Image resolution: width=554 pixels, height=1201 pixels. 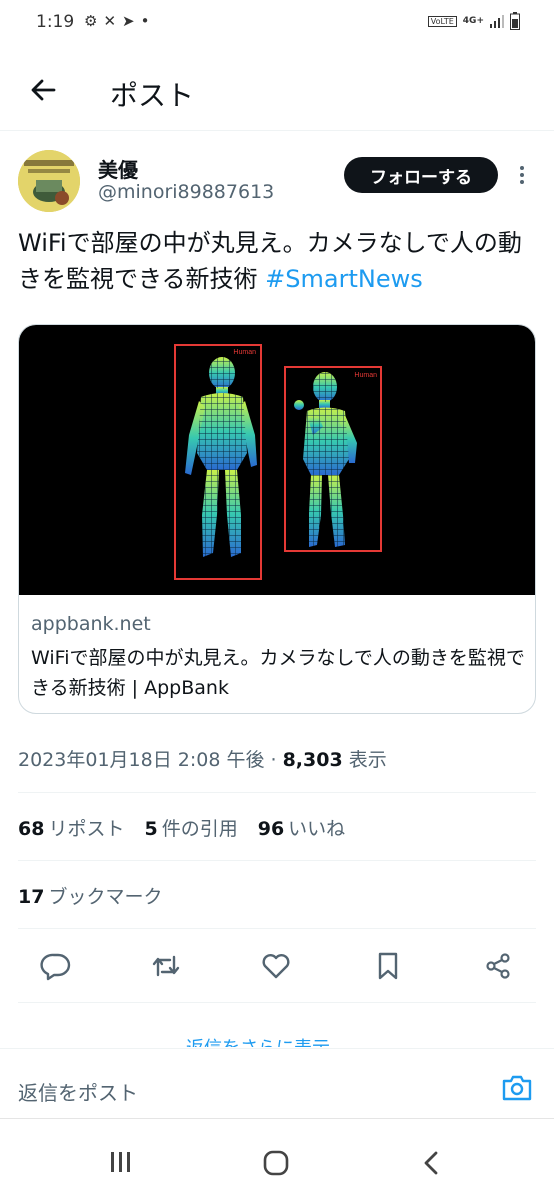 I want to click on page-title: ポスト, so click(x=152, y=95).